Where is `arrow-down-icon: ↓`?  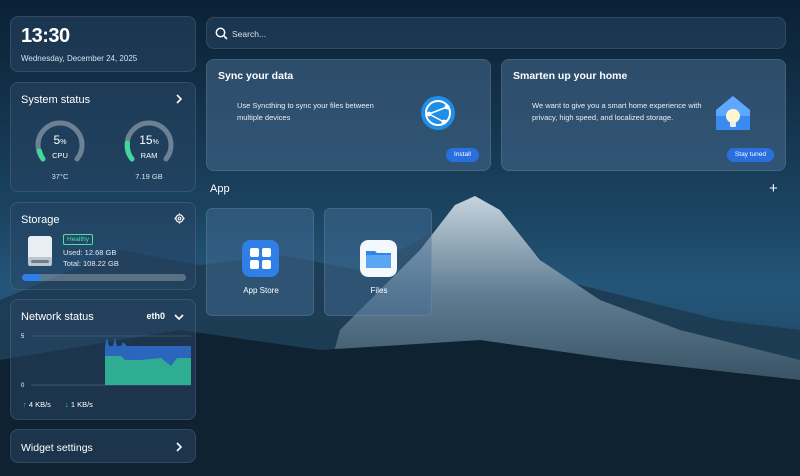 arrow-down-icon: ↓ is located at coordinates (67, 404).